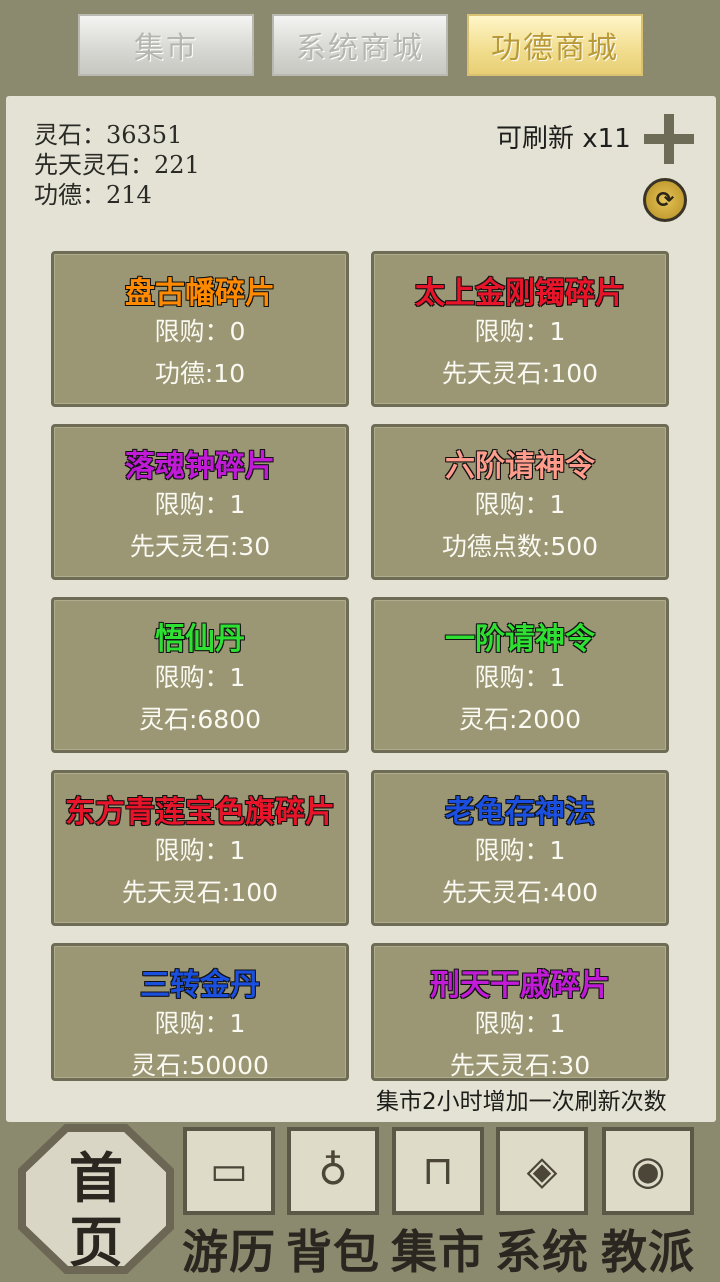 The image size is (720, 1282). What do you see at coordinates (93, 195) in the screenshot?
I see `merit-count: 功德：214` at bounding box center [93, 195].